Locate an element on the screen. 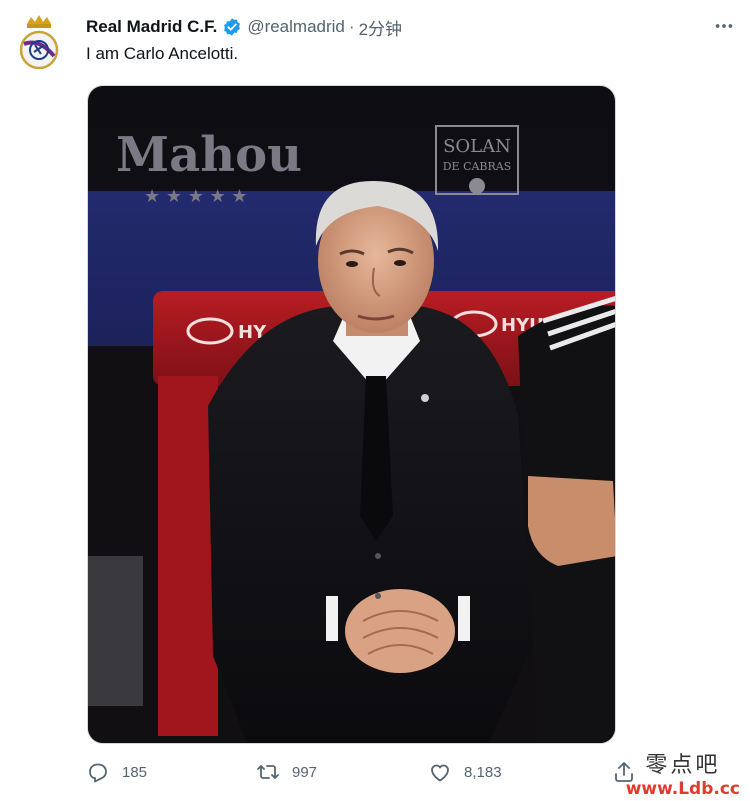 The width and height of the screenshot is (750, 801). share-icon is located at coordinates (624, 772).